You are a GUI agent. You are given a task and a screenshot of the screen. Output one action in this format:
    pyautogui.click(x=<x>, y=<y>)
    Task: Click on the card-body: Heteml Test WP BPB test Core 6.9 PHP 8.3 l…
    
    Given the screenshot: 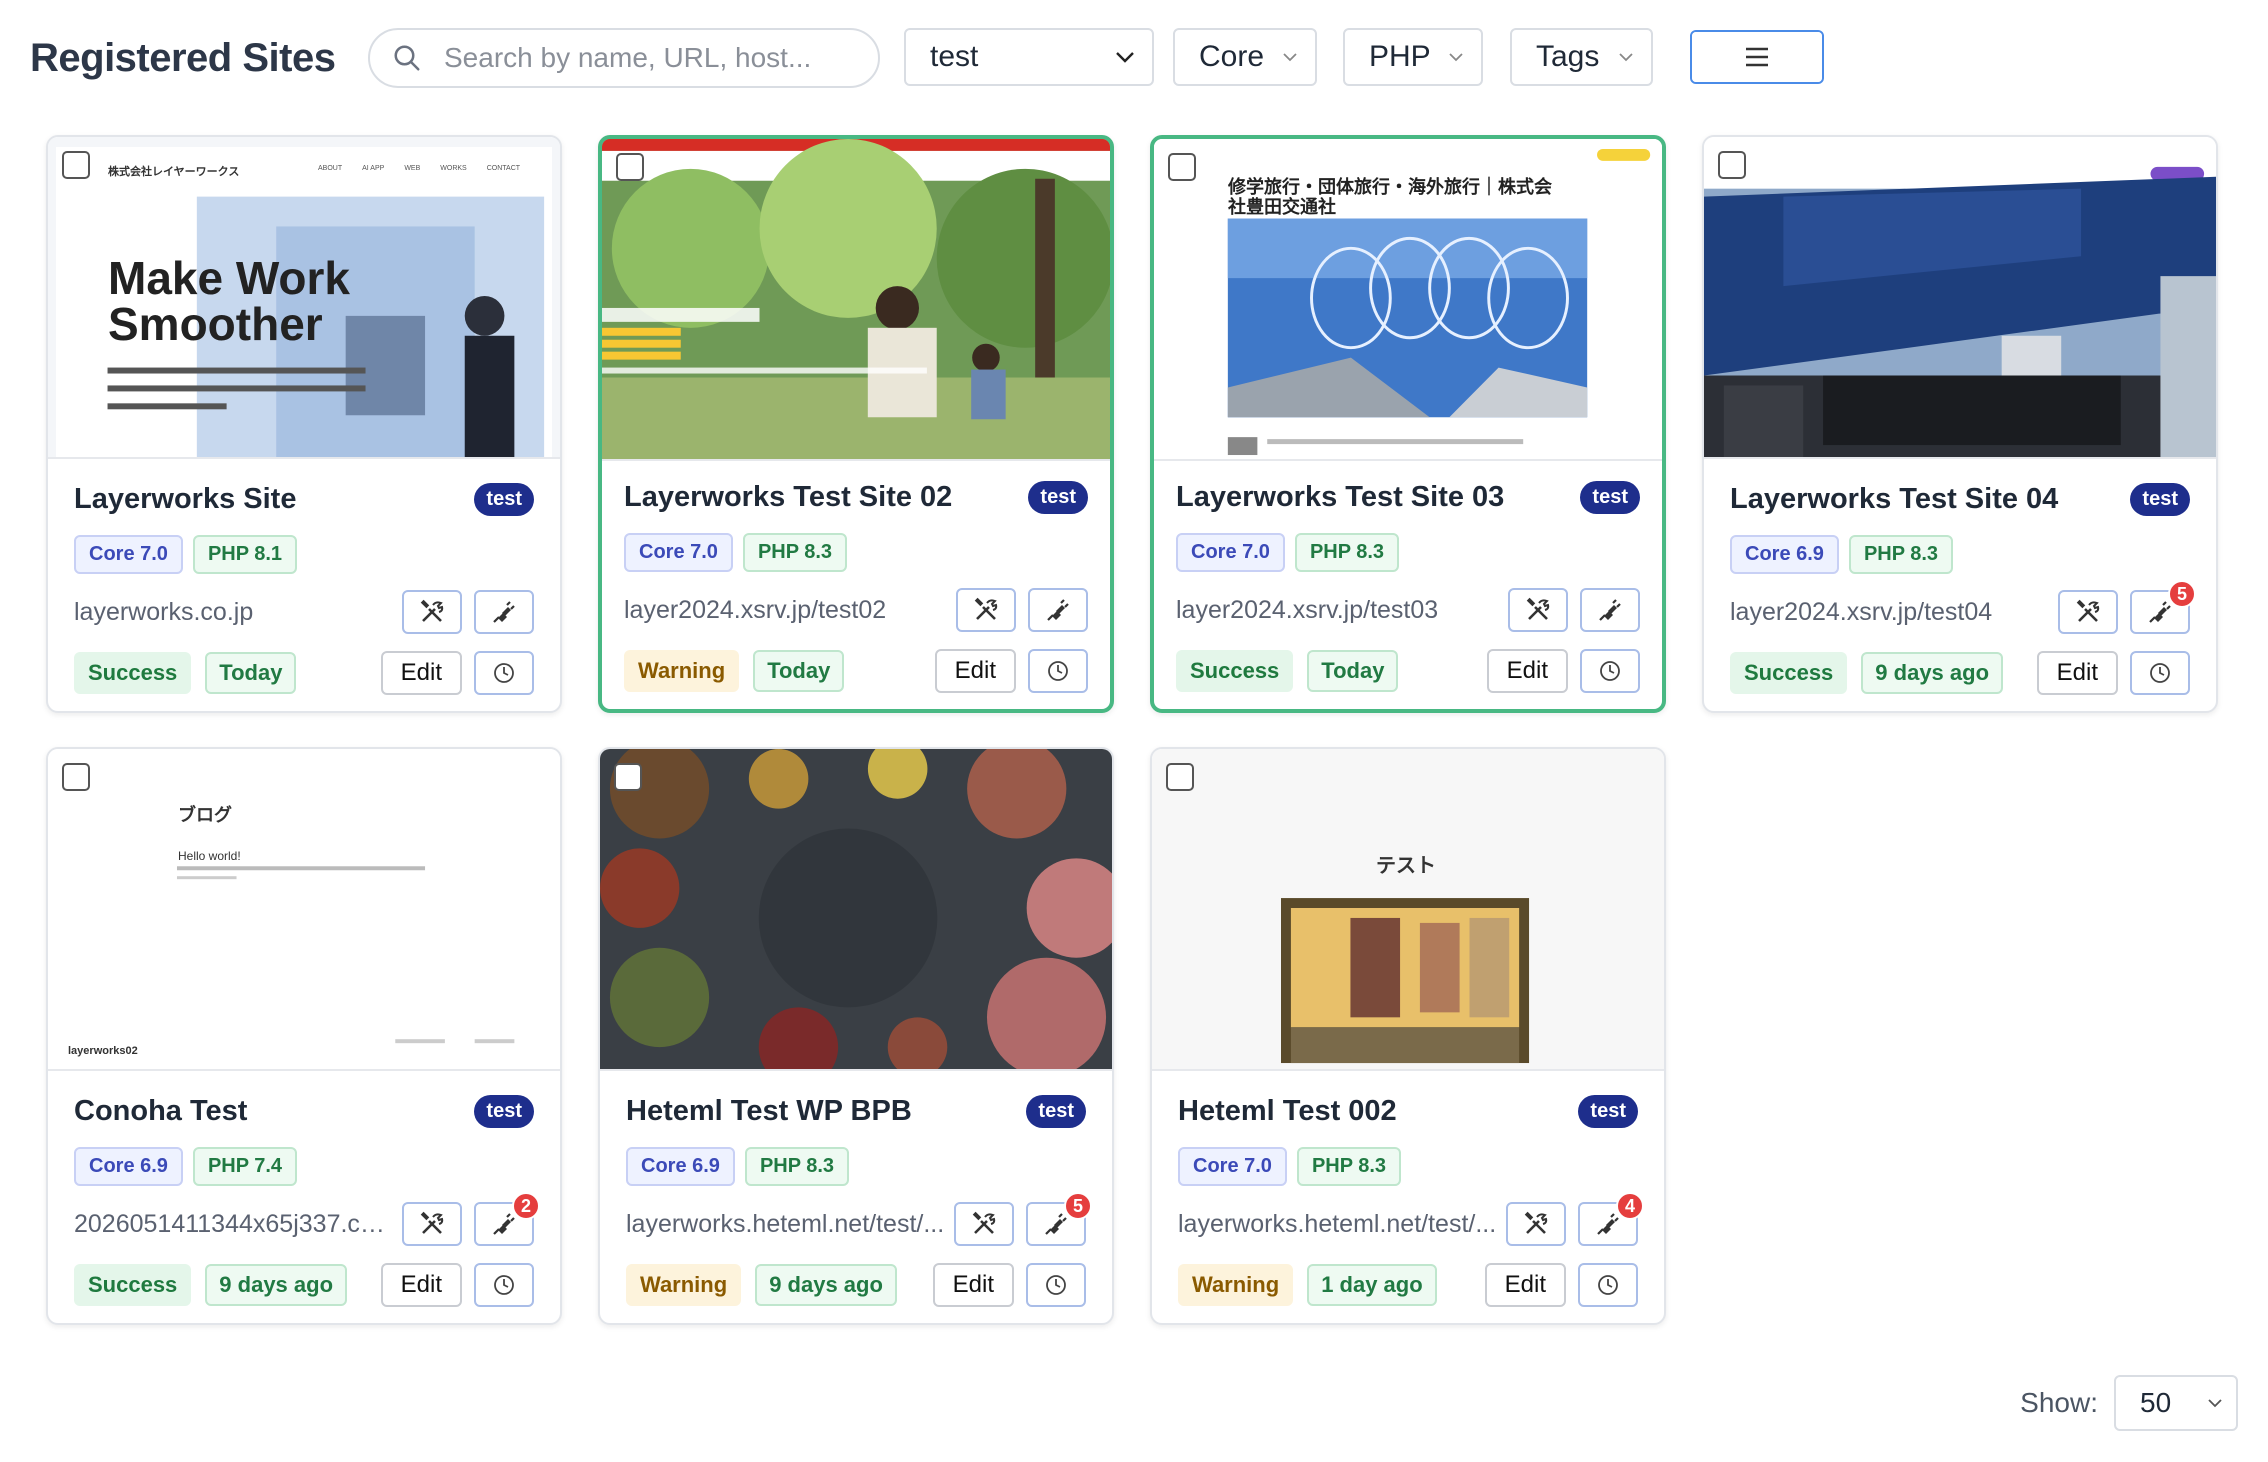 What is the action you would take?
    pyautogui.click(x=856, y=1198)
    